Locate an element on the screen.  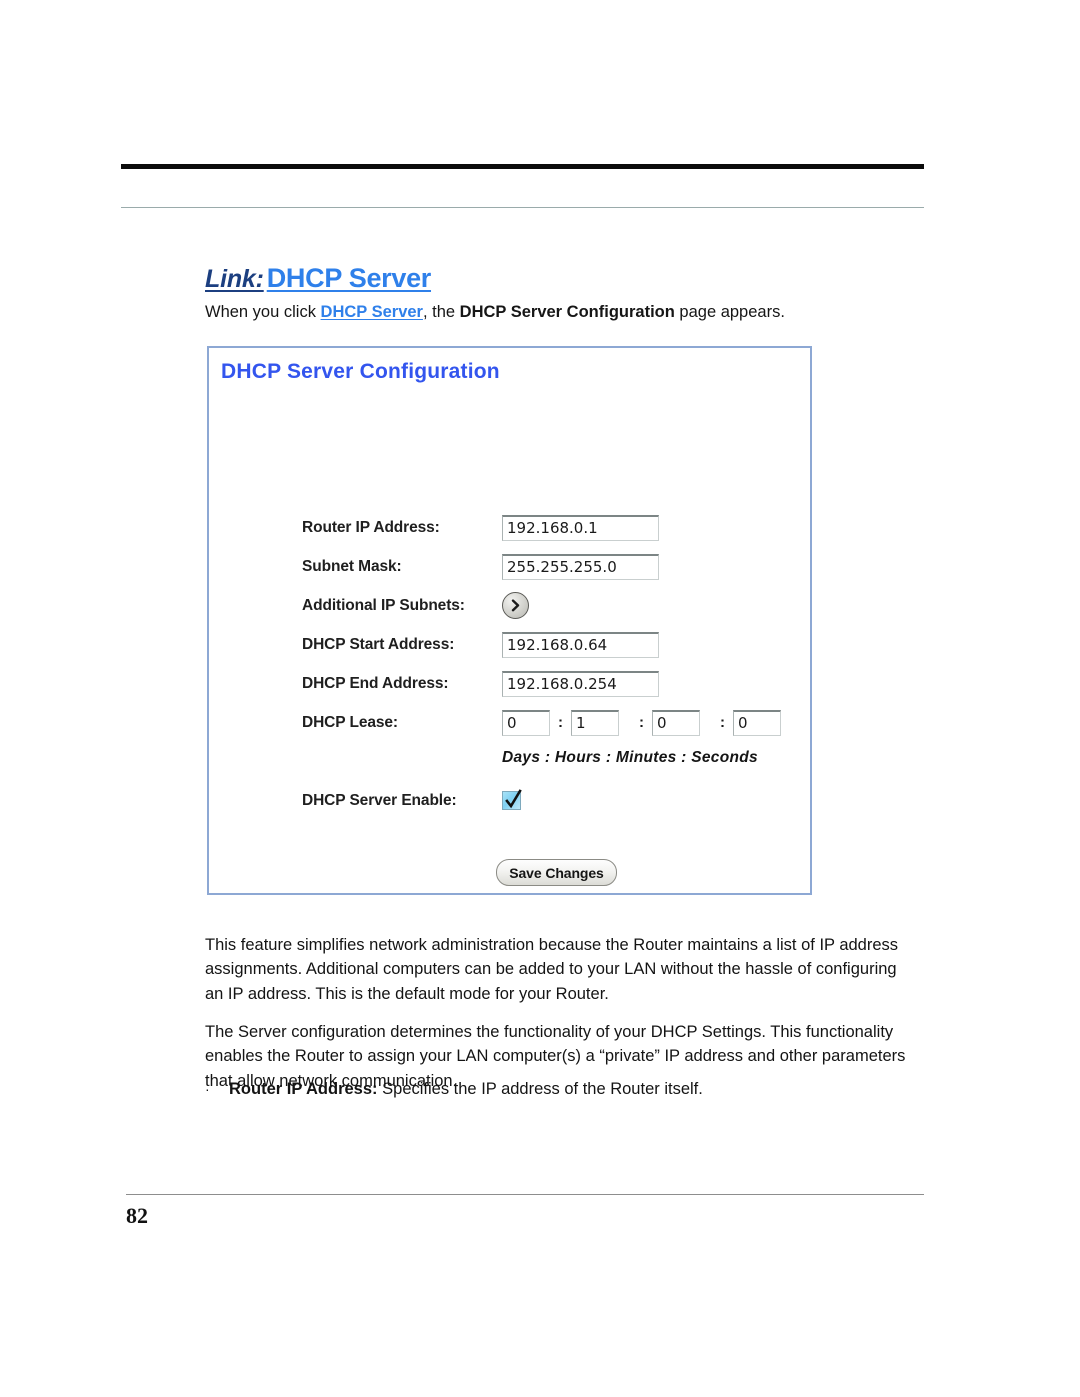
dhcp-lease-seconds-input: 0 is located at coordinates (757, 722).